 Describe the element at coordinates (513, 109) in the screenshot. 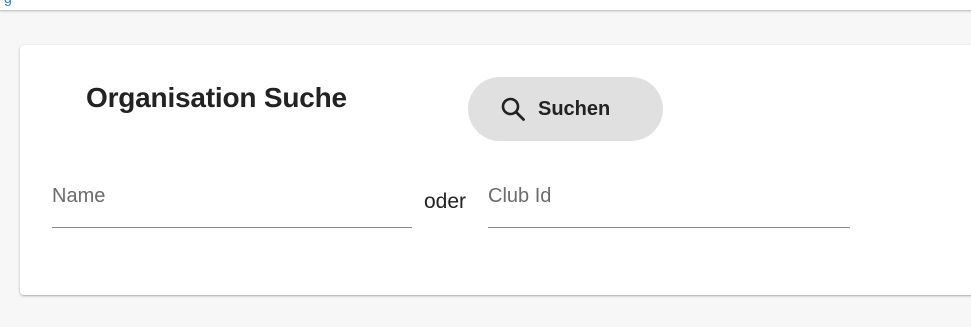

I see `search-icon` at that location.